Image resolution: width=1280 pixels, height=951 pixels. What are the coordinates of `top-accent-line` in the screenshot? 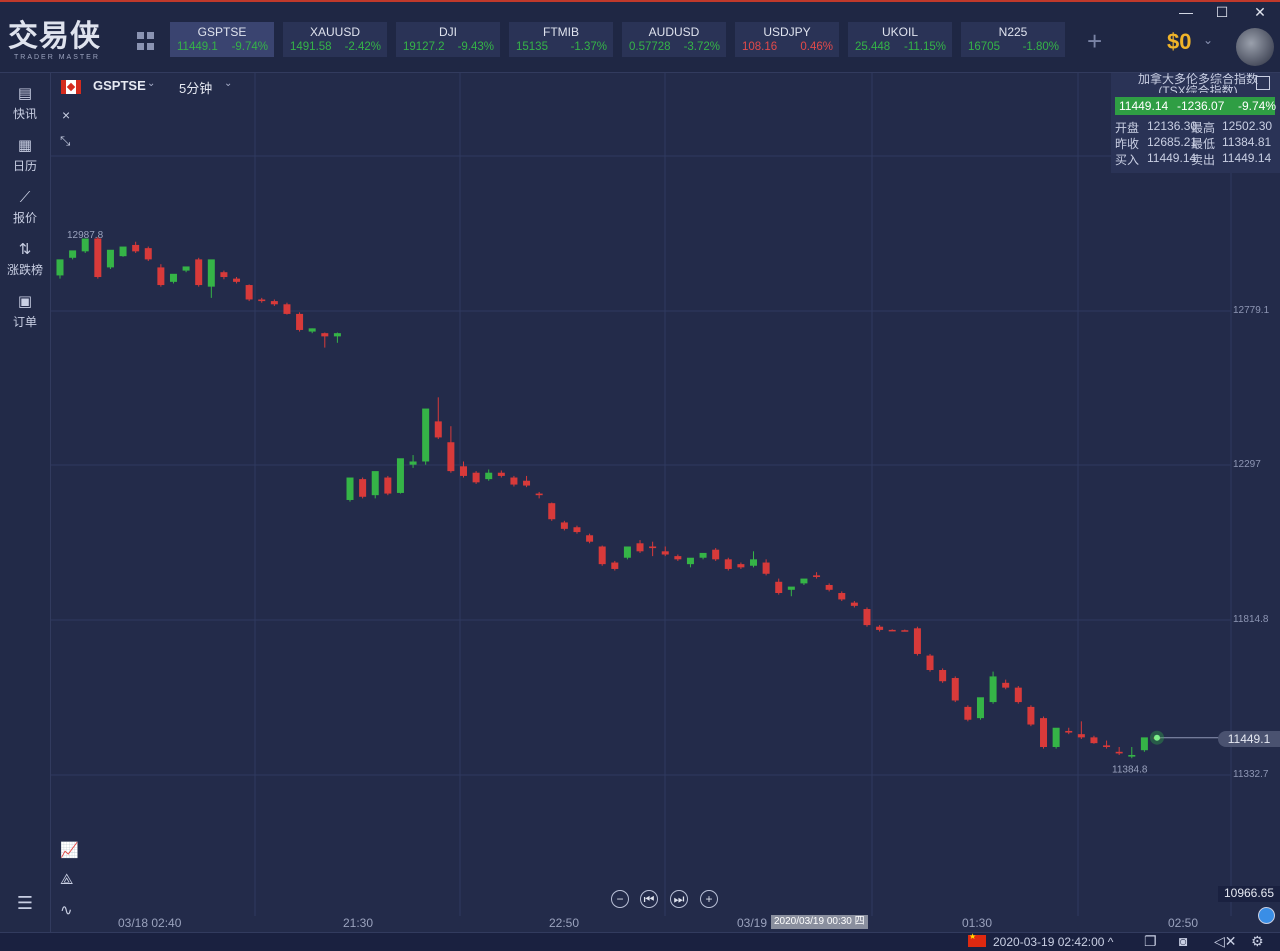 It's located at (640, 1).